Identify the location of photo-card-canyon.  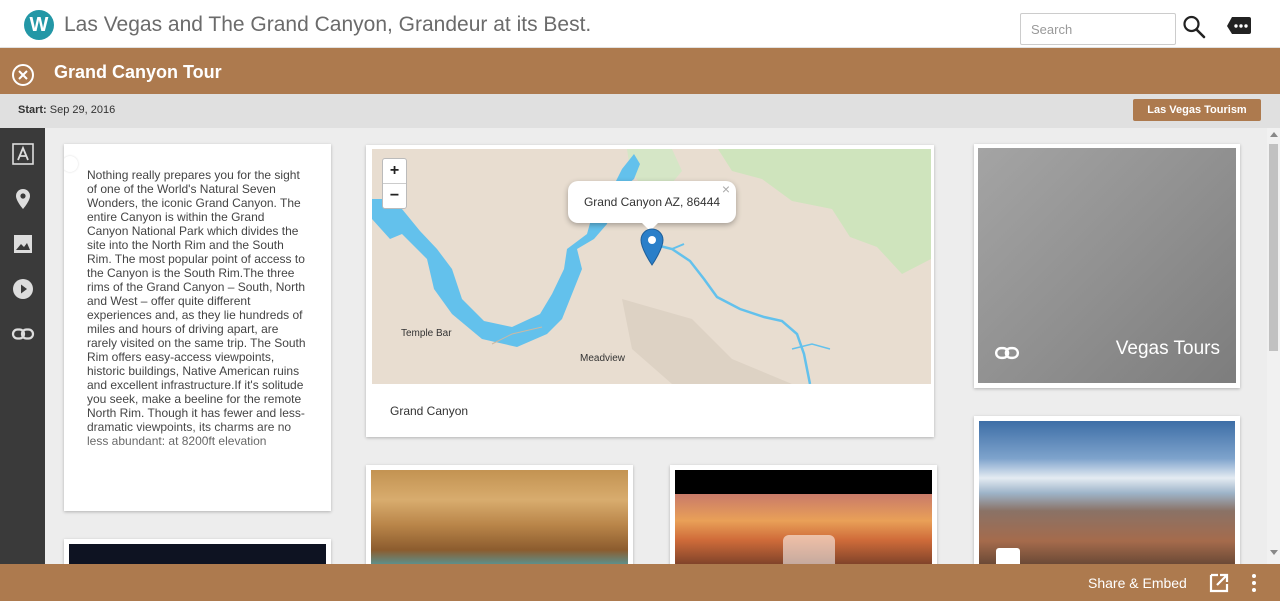
(1107, 490).